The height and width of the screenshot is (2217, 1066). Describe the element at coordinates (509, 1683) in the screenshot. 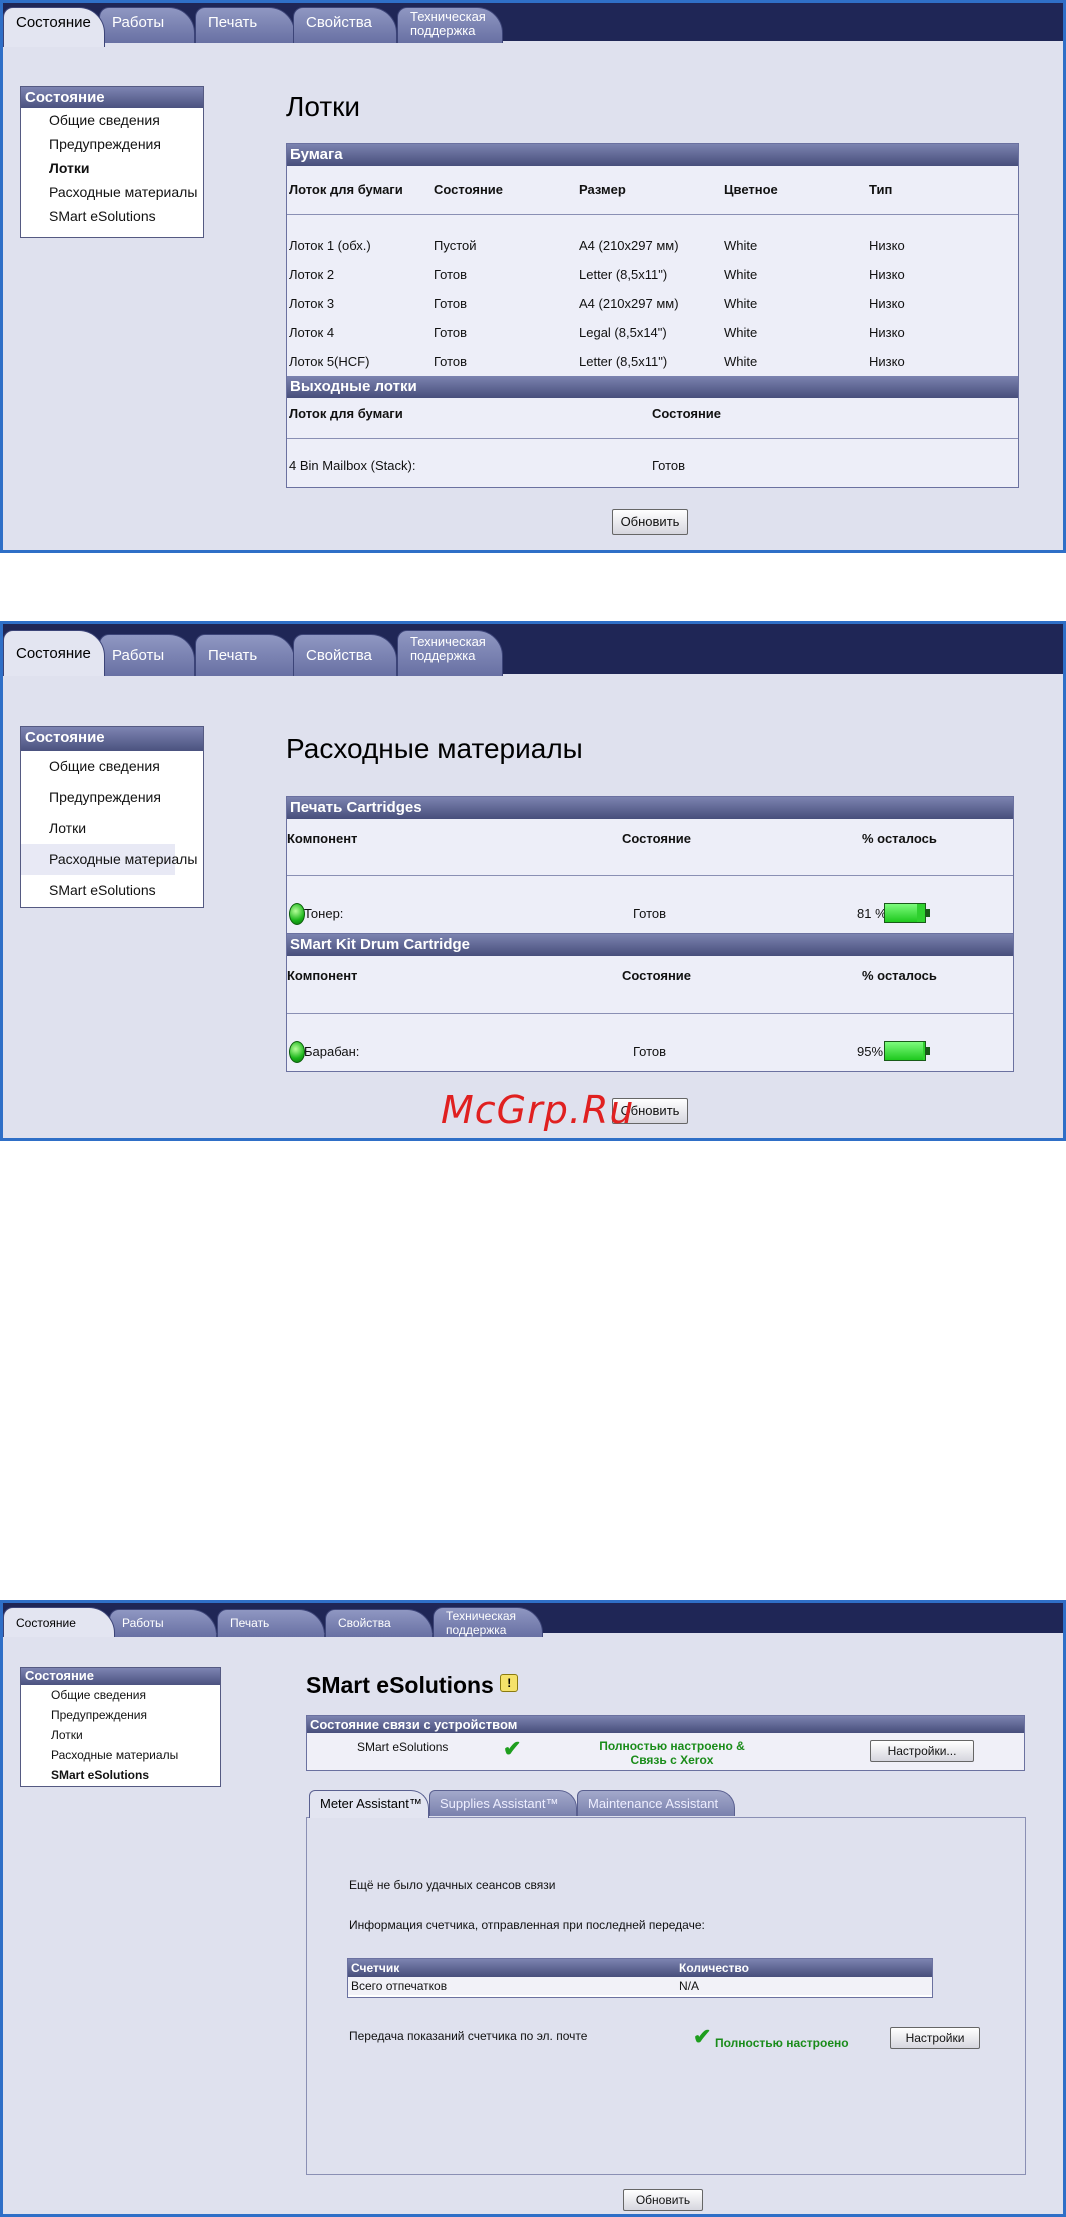

I see `info-icon: !` at that location.